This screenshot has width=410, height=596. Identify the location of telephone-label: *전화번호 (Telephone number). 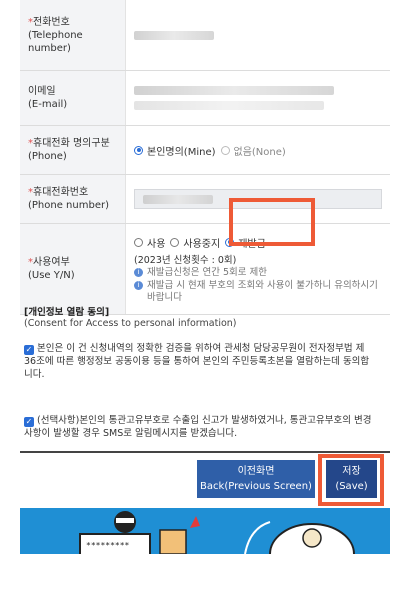
(73, 35).